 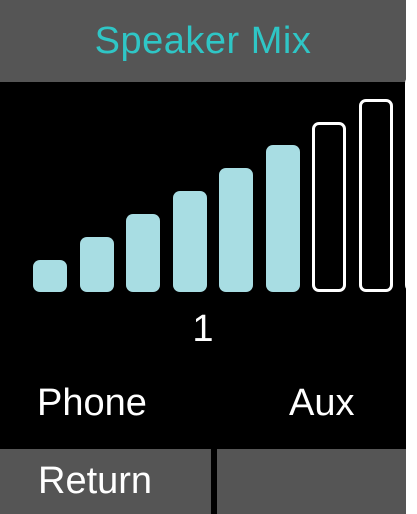 I want to click on return-softkey: Return, so click(x=105, y=481).